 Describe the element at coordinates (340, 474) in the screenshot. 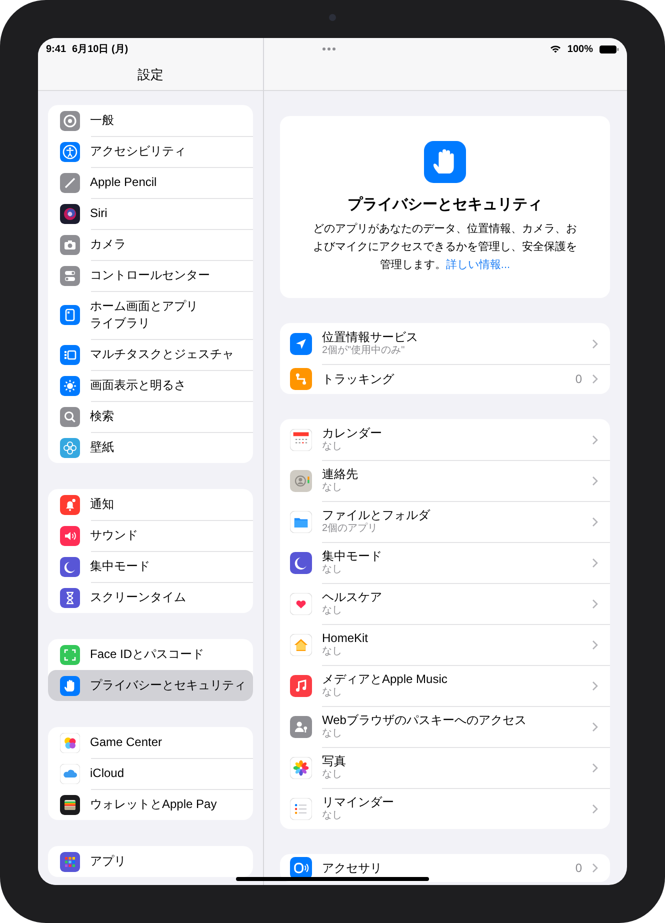

I see `row-title: 連絡先` at that location.